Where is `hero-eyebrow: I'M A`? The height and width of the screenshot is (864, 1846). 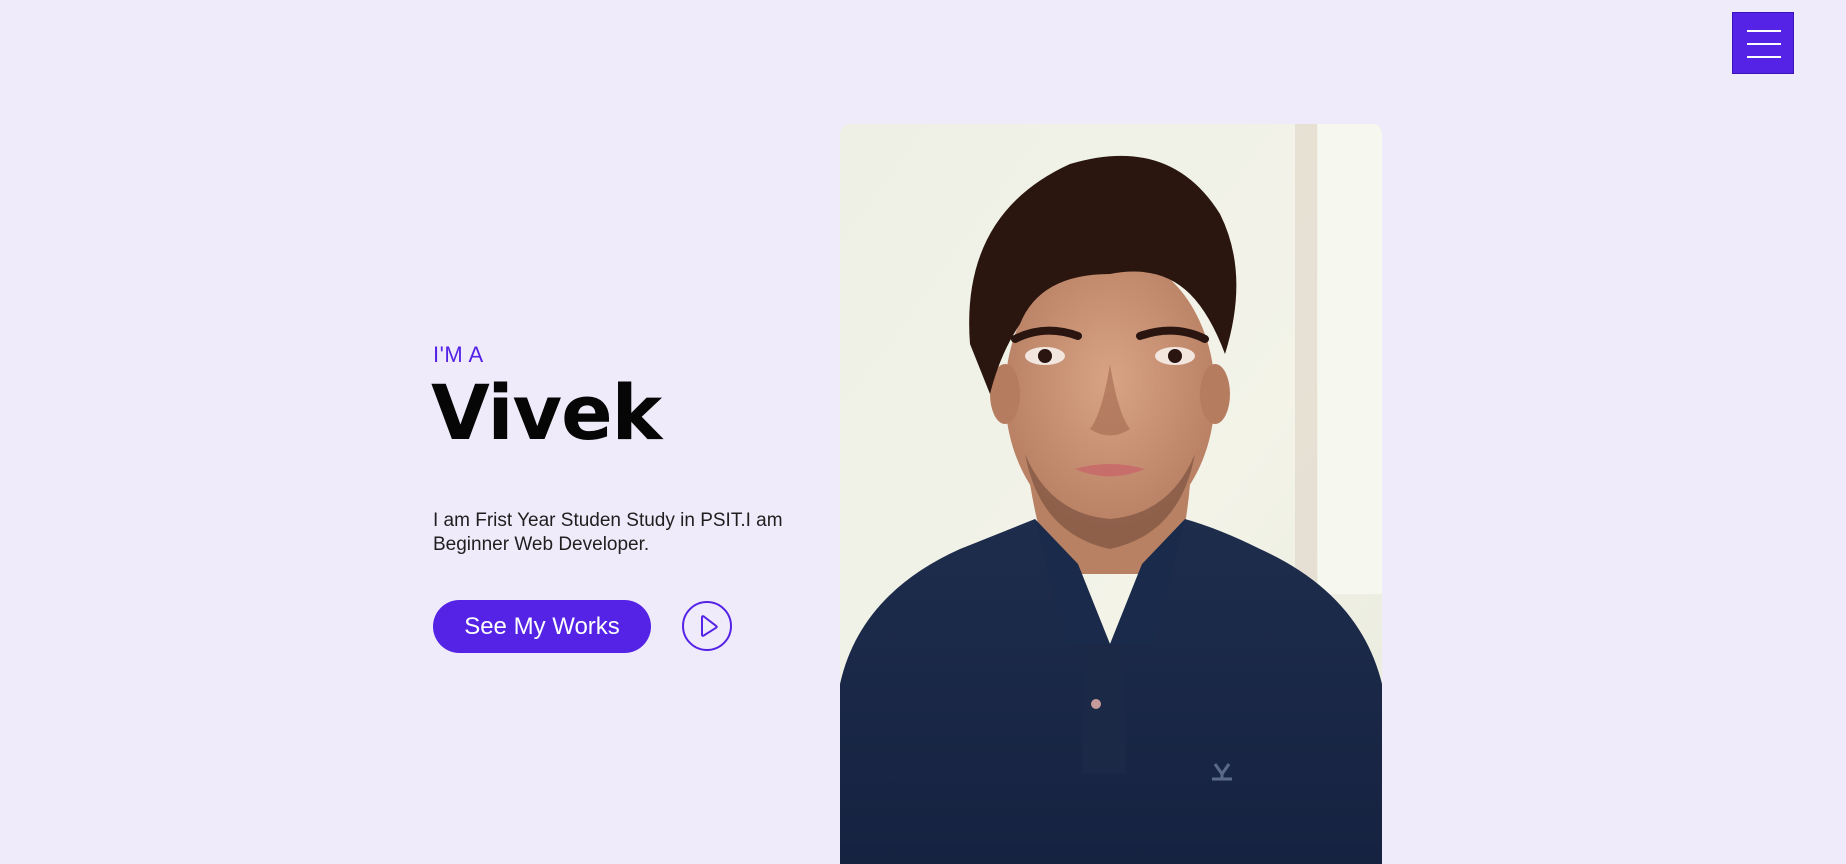
hero-eyebrow: I'M A is located at coordinates (458, 354).